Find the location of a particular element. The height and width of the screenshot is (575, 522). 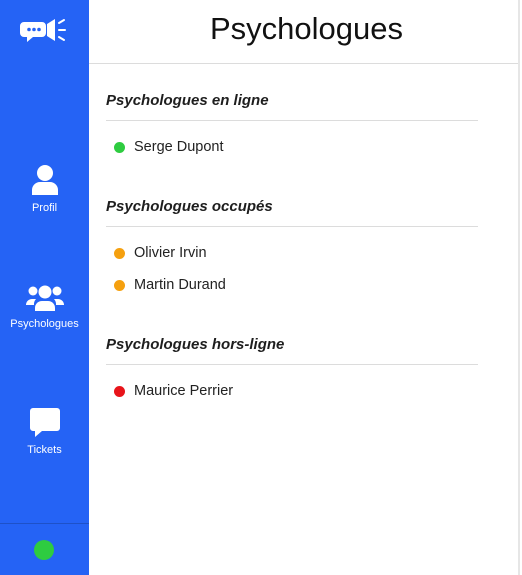

sidebar-item-label: Tickets is located at coordinates (44, 450).